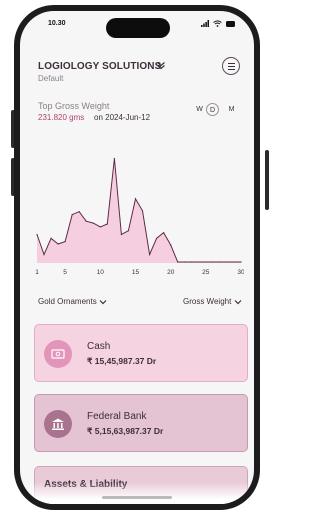 The width and height of the screenshot is (320, 517). What do you see at coordinates (125, 431) in the screenshot?
I see `account-balance: ₹ 5,15,63,987.37 Dr` at bounding box center [125, 431].